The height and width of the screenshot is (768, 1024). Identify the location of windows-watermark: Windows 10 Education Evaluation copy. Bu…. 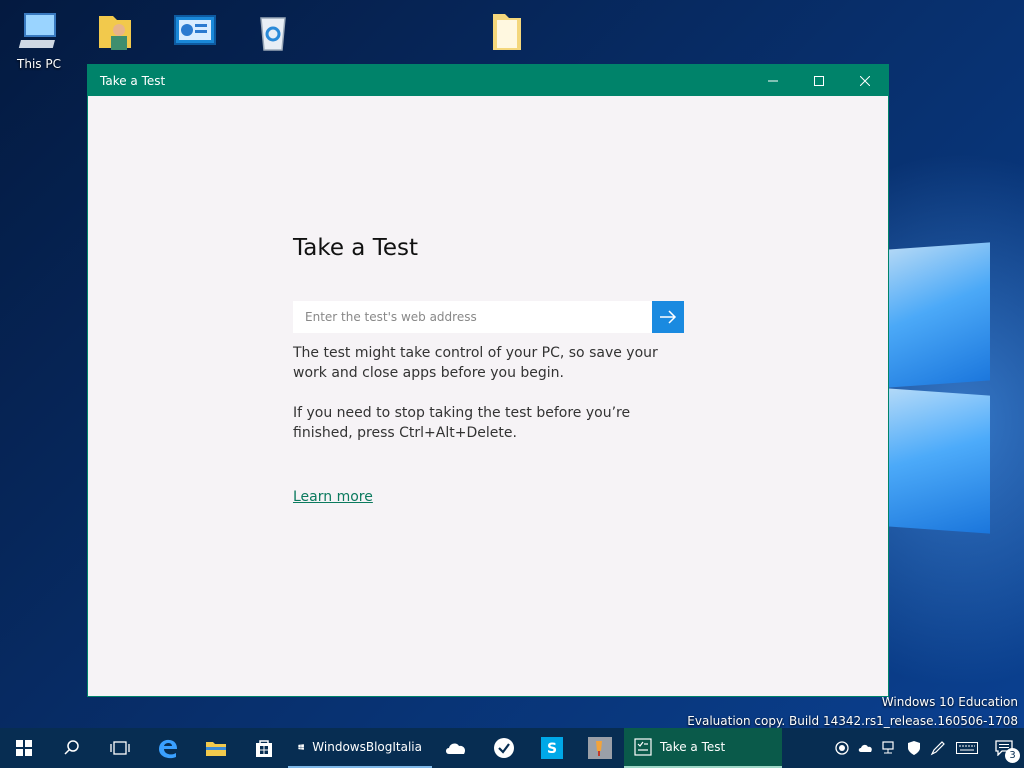
(852, 710).